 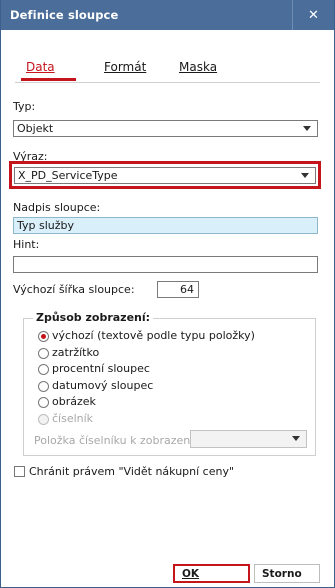 I want to click on radio-date-label: datumový sloupec, so click(x=102, y=385).